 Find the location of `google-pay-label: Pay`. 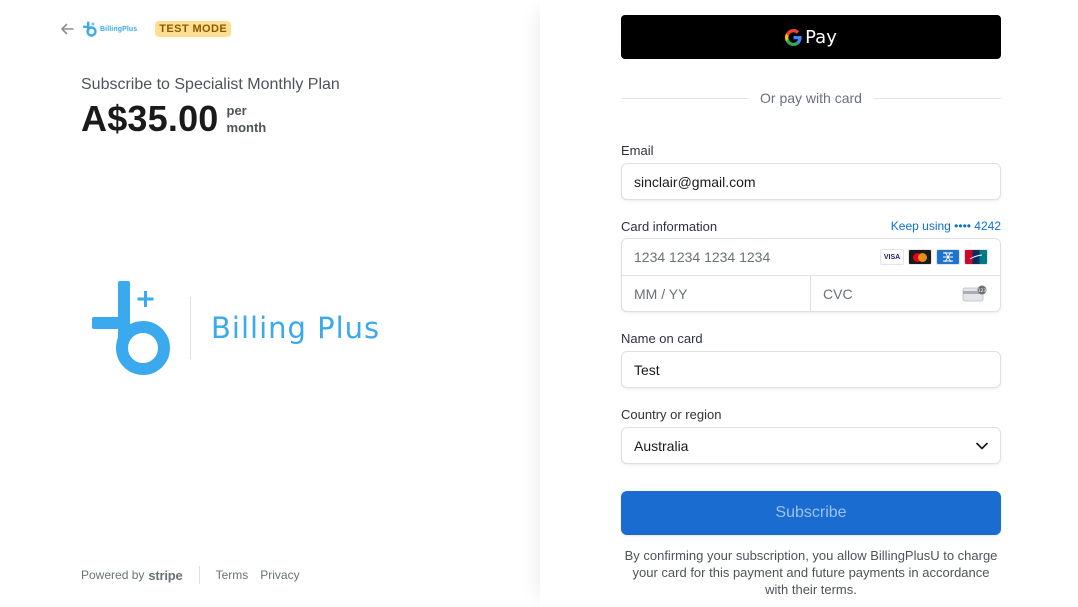

google-pay-label: Pay is located at coordinates (821, 37).